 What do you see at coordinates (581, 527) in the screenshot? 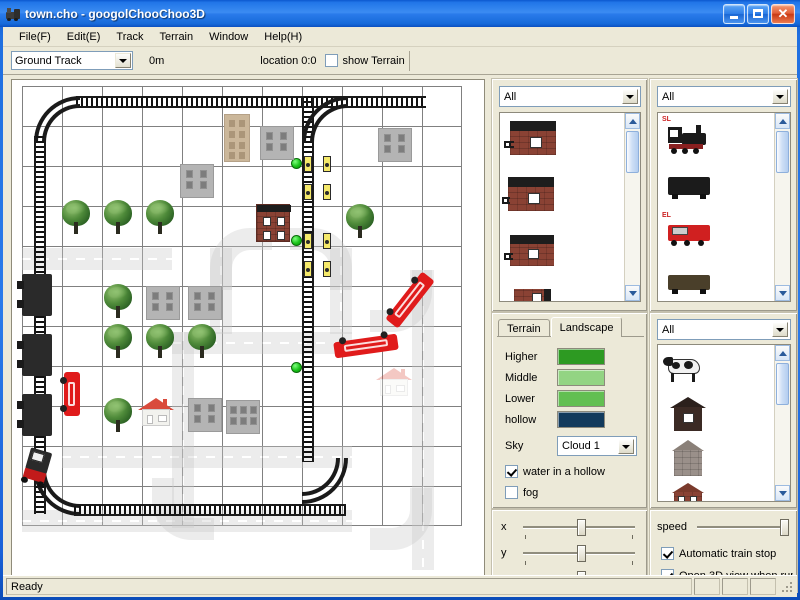
I see `slider-thumb-x` at bounding box center [581, 527].